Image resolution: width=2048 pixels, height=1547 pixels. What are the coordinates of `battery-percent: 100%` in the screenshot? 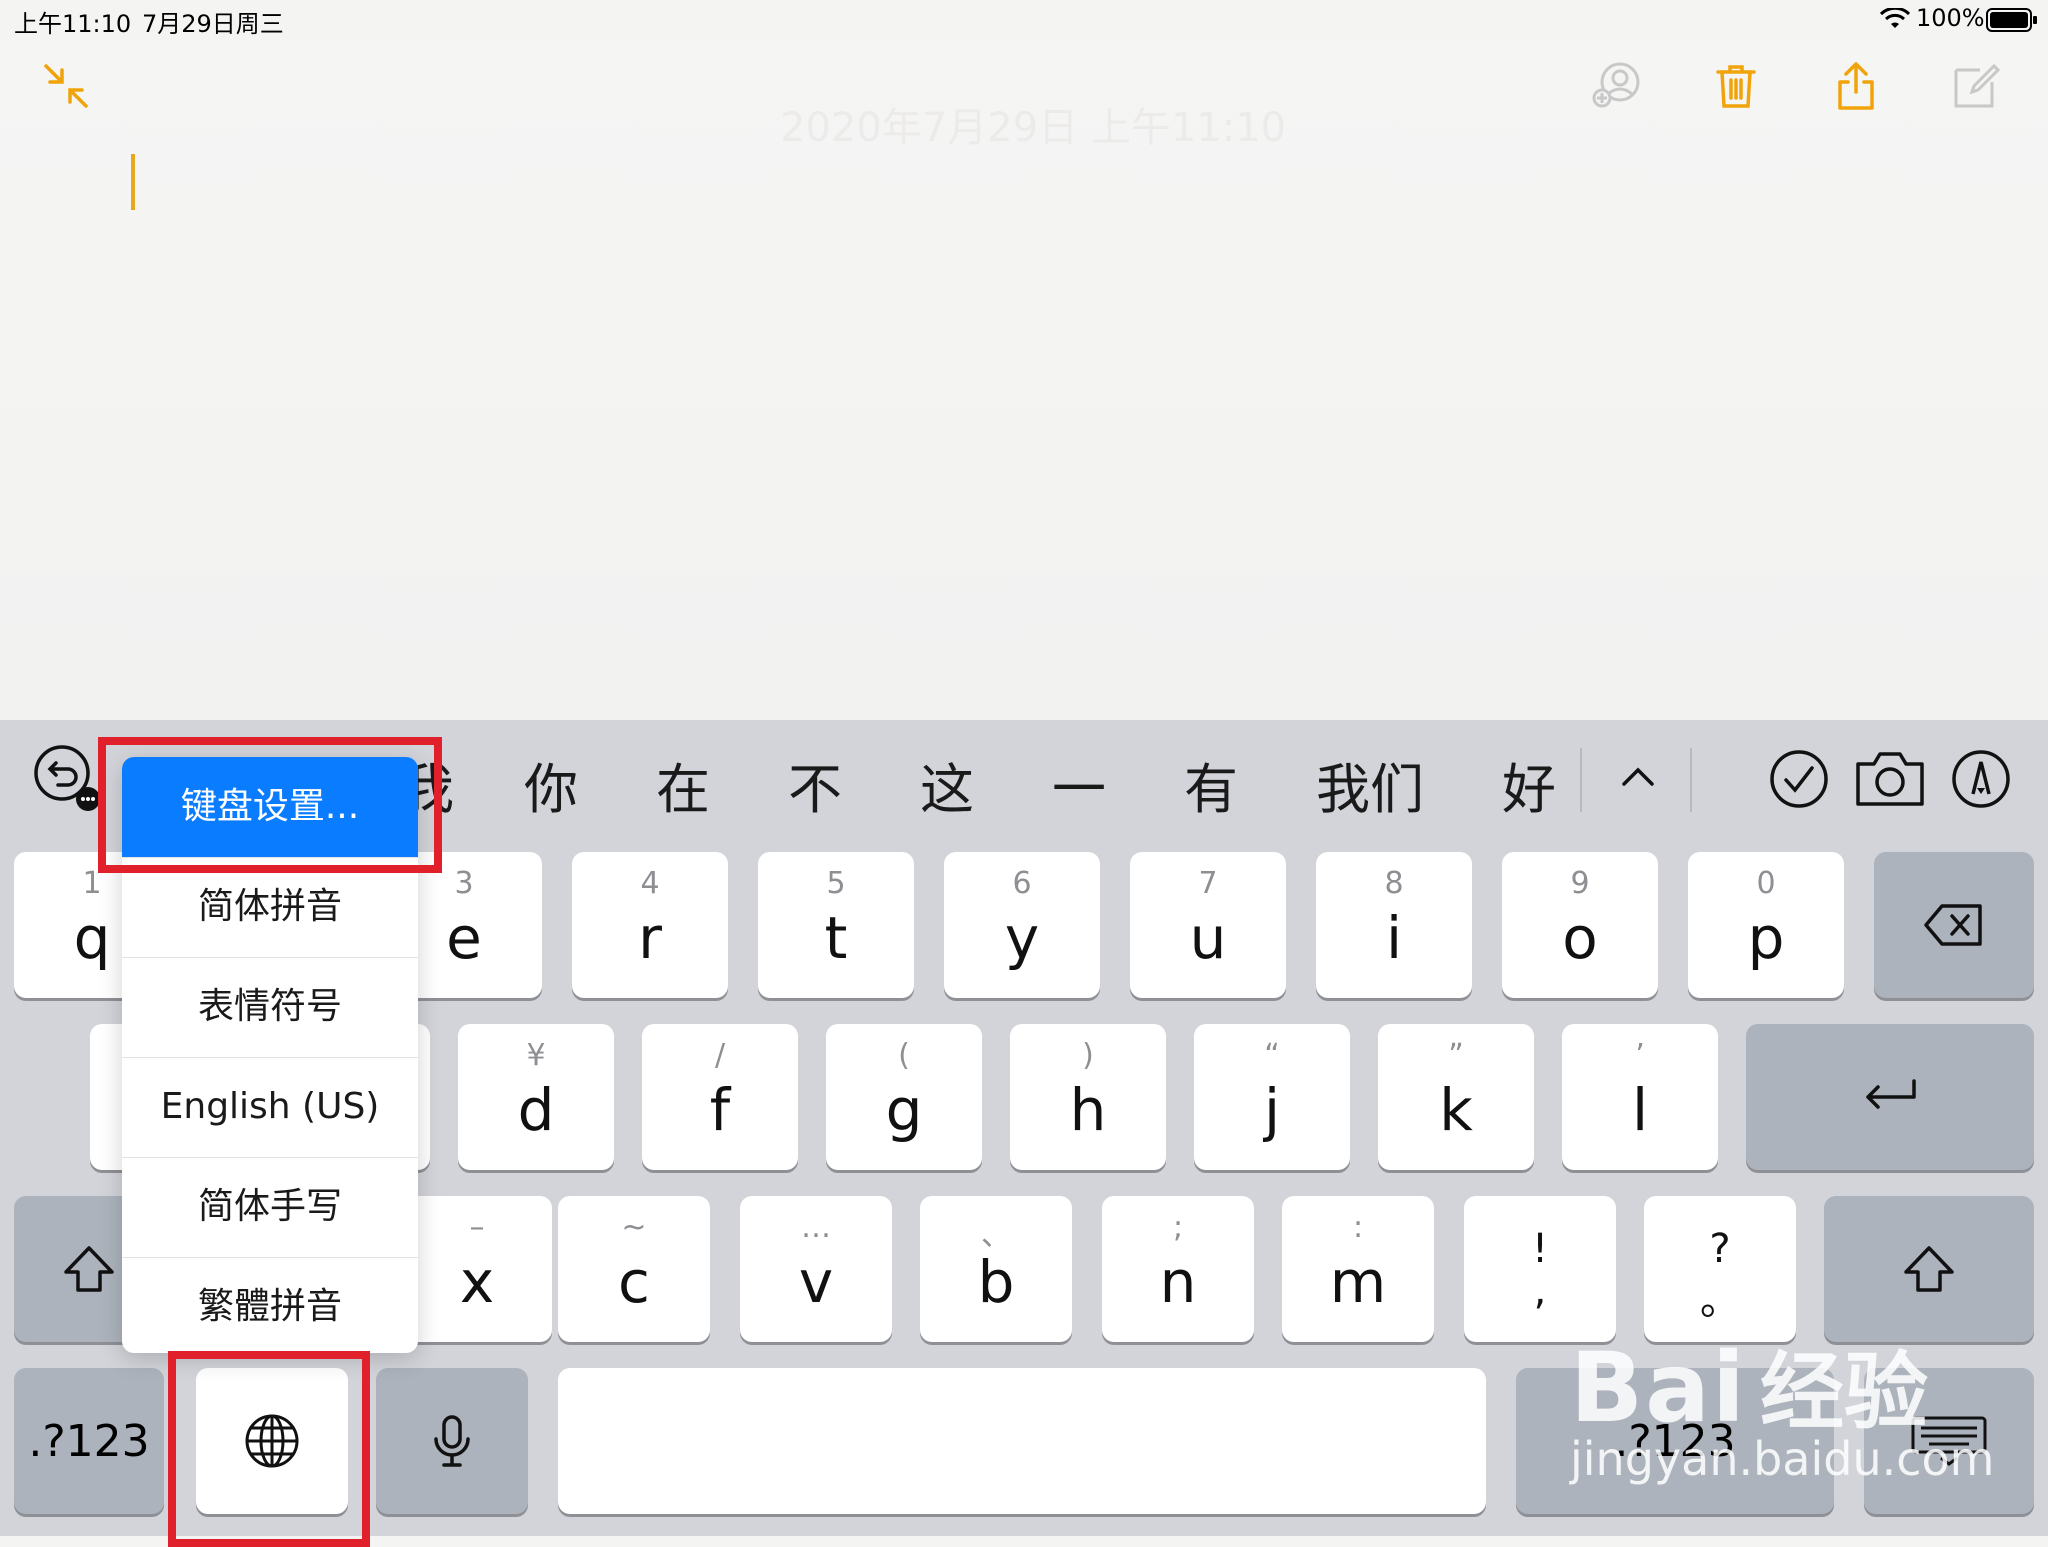 It's located at (1950, 18).